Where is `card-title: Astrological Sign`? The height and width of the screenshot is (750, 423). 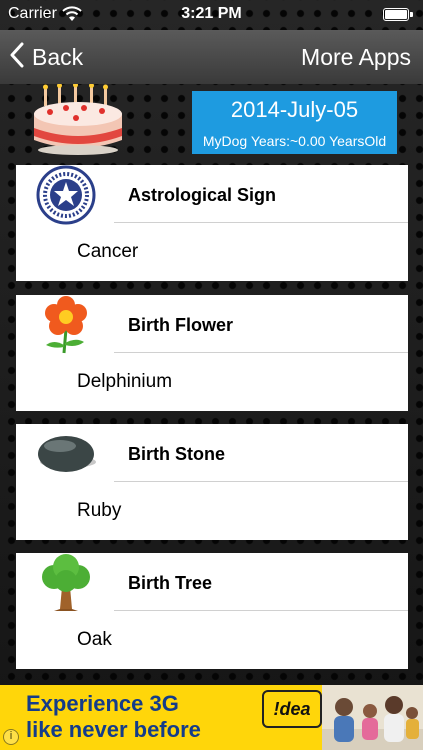 card-title: Astrological Sign is located at coordinates (202, 195).